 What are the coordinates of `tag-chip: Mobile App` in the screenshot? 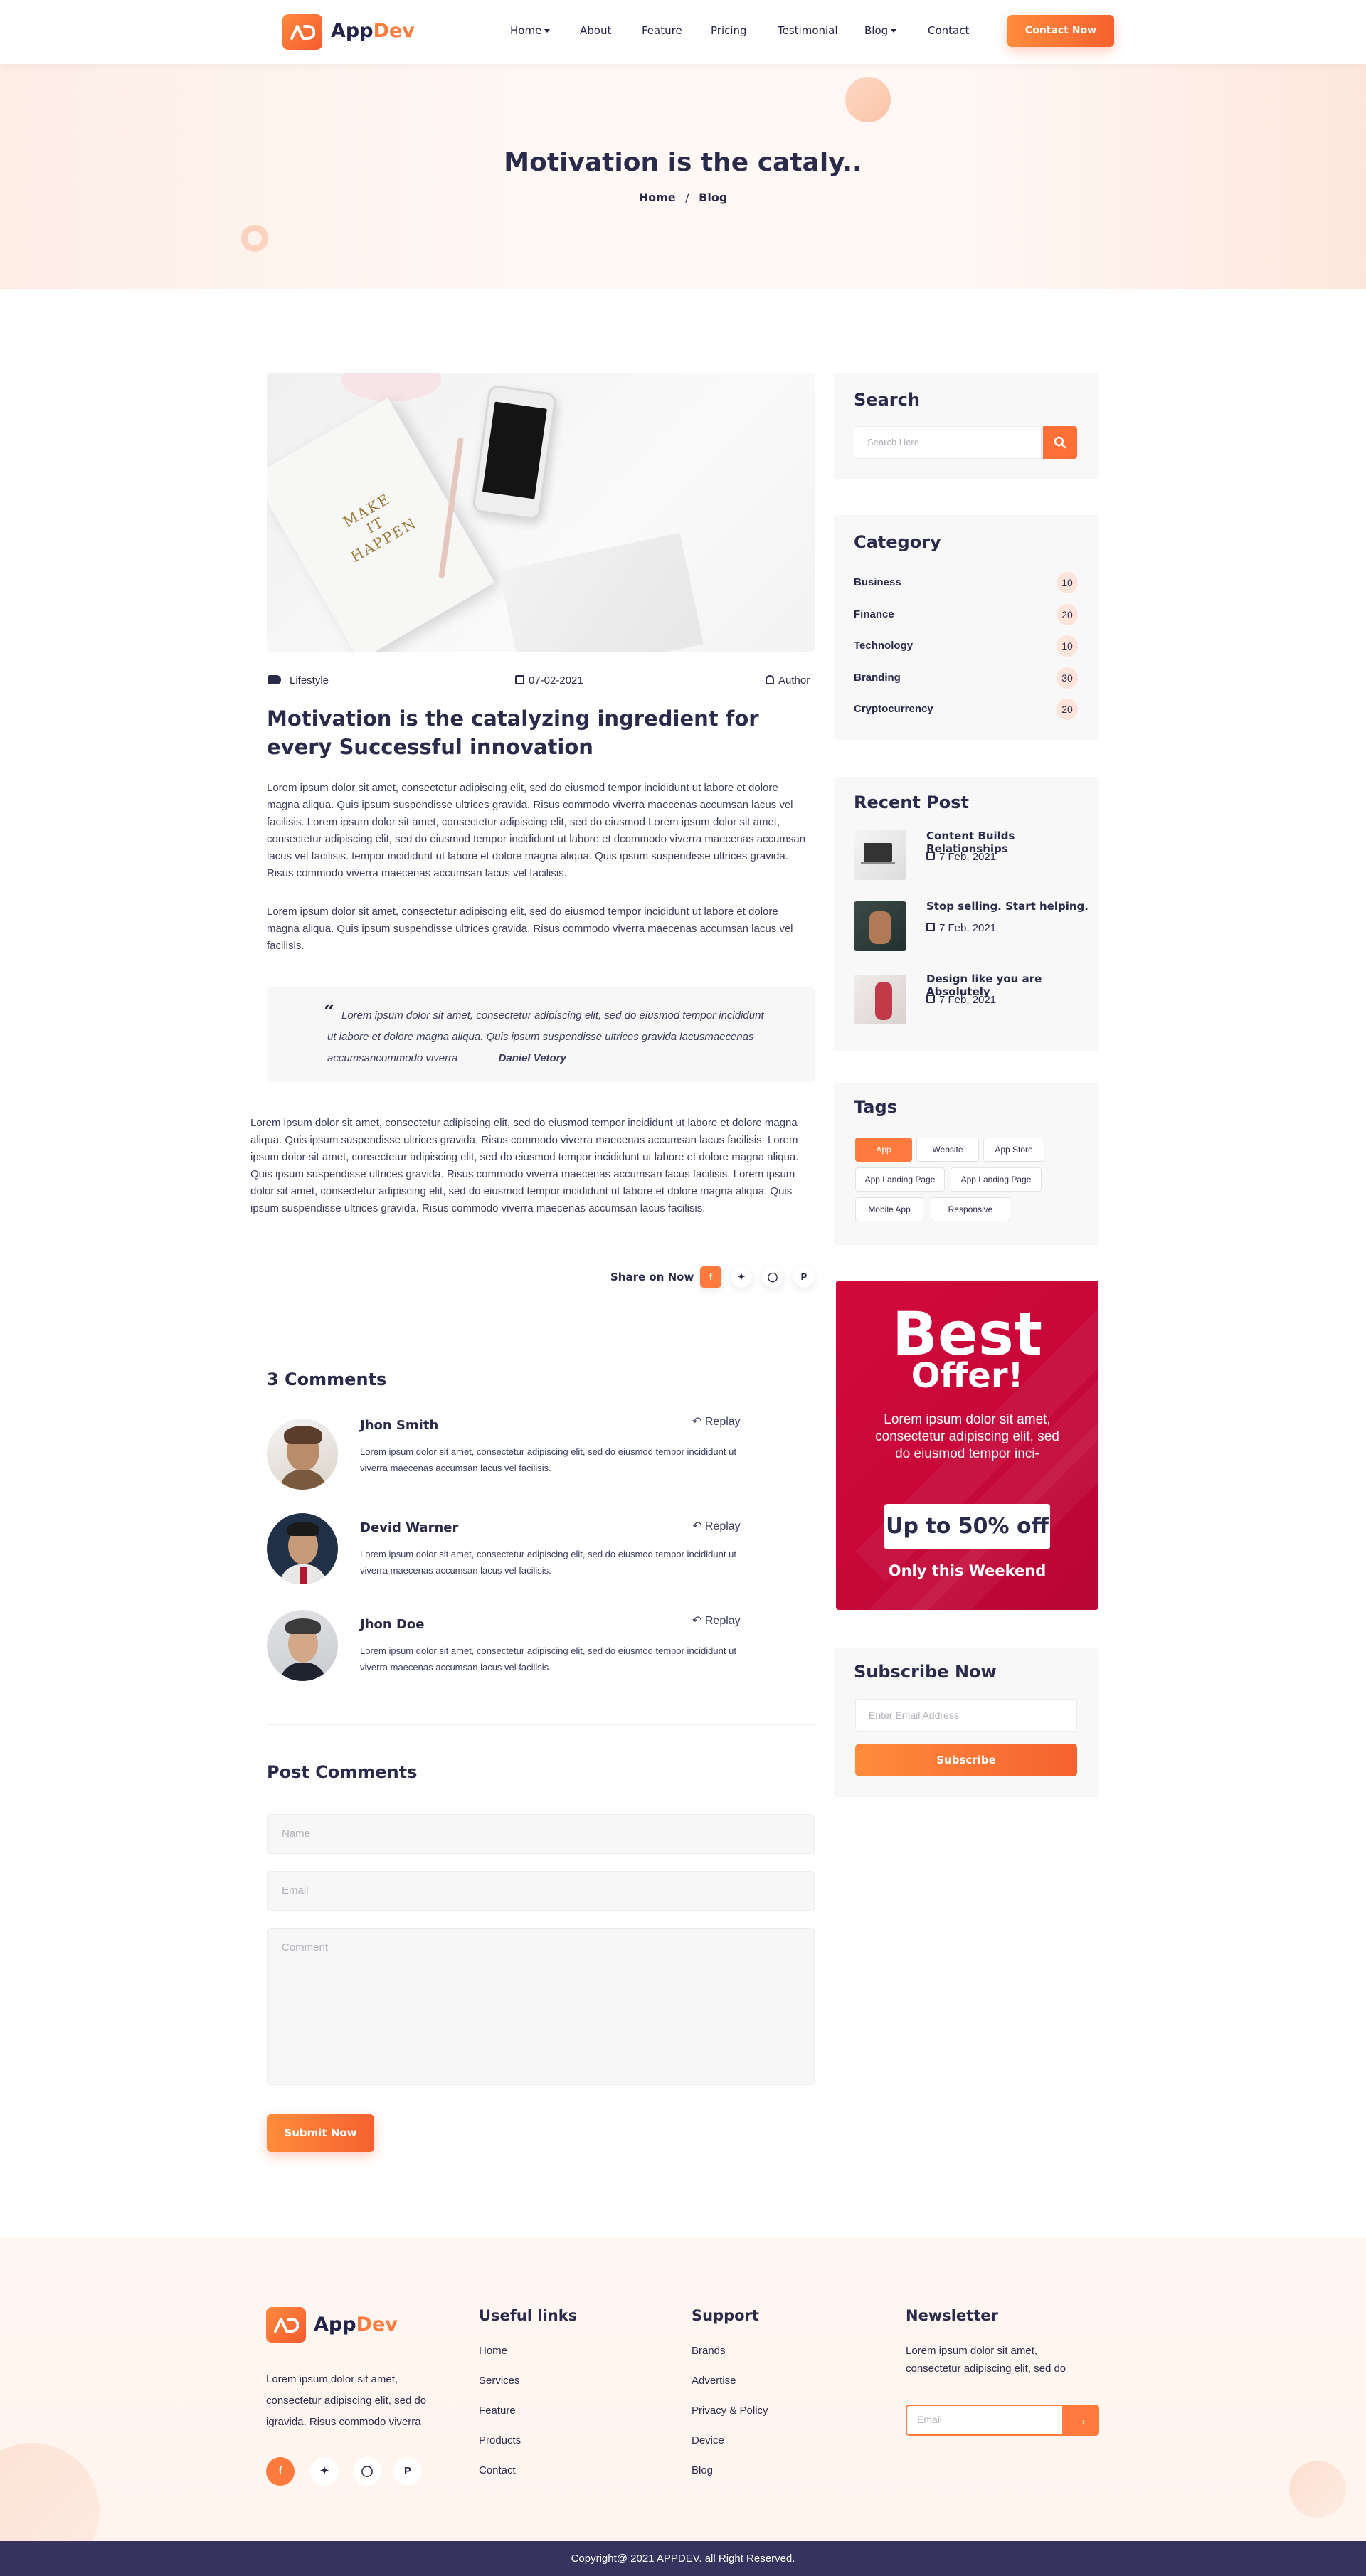 It's located at (889, 1209).